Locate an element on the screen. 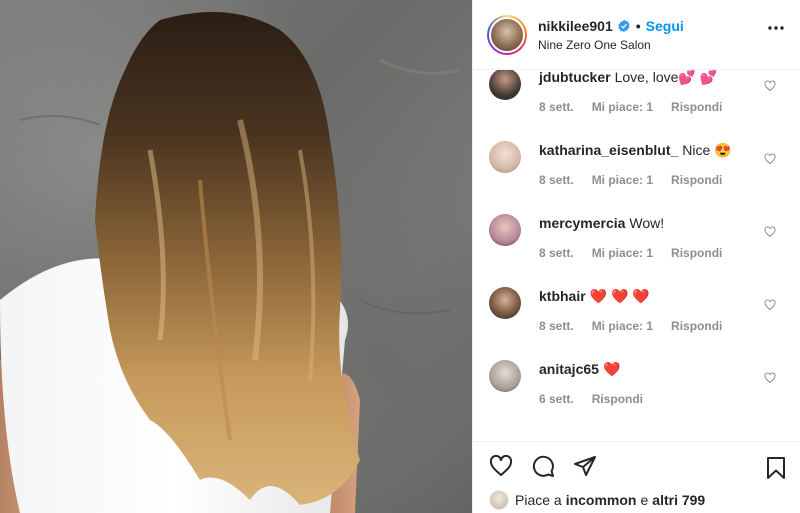 This screenshot has width=800, height=513. comment-text: Wow! is located at coordinates (647, 223).